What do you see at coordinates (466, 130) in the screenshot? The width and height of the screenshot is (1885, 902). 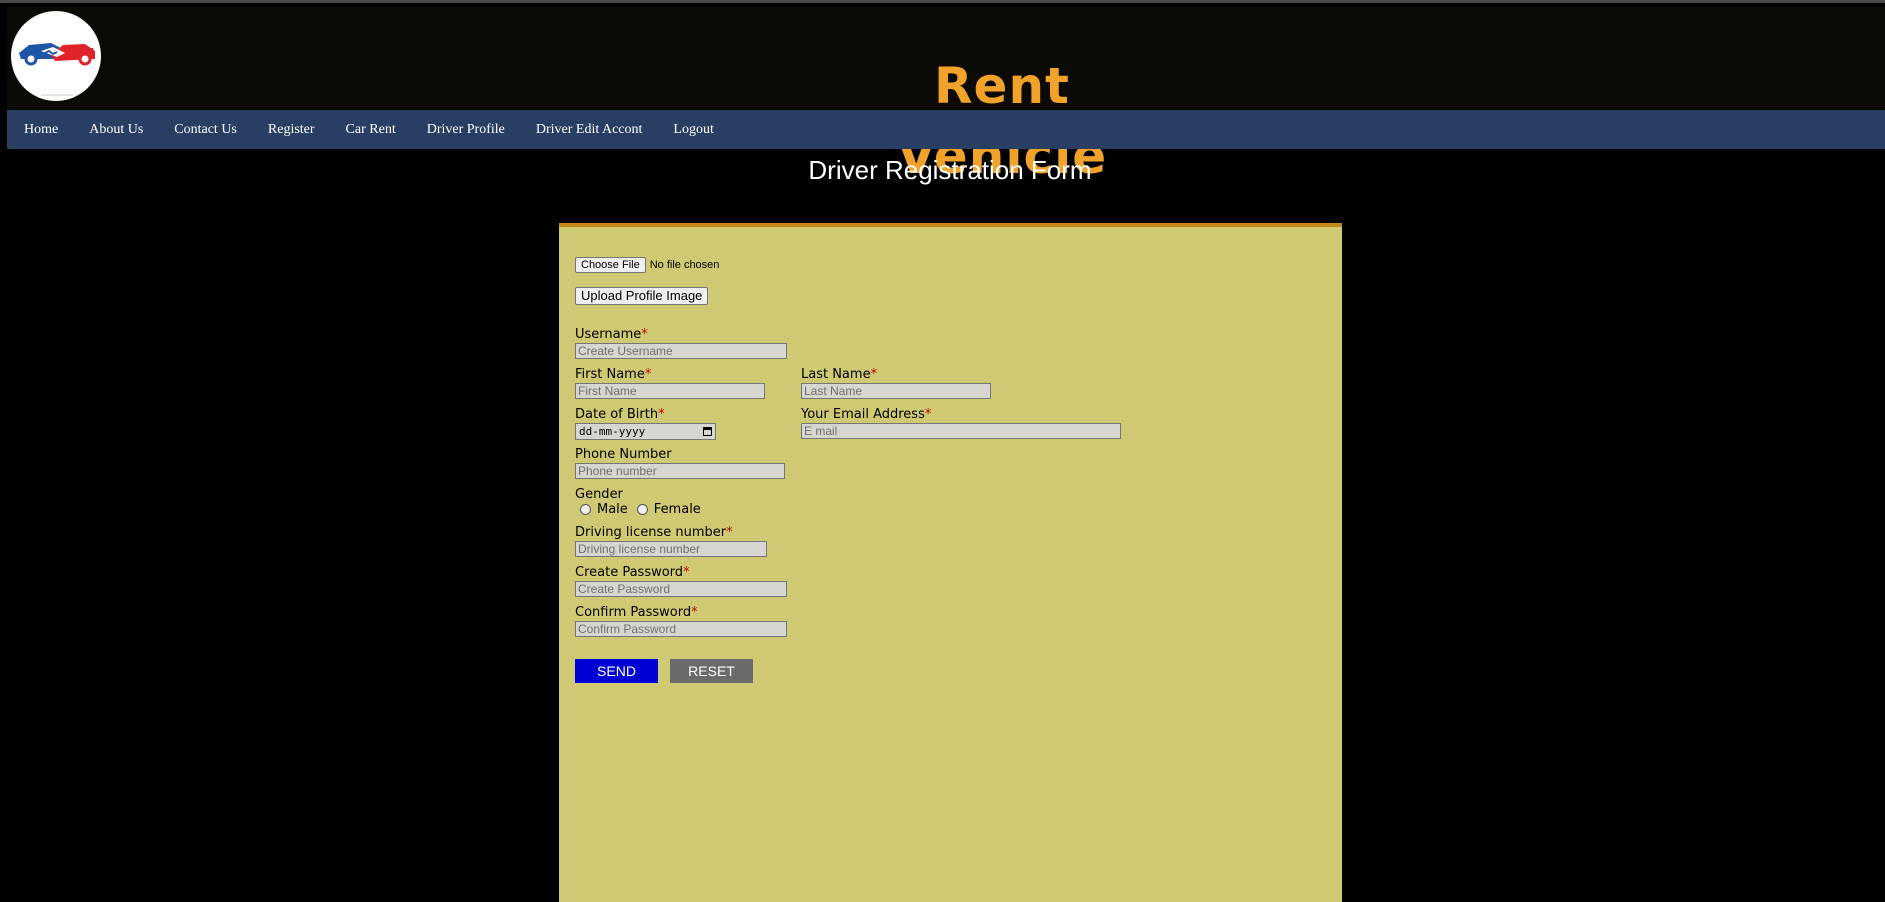 I see `nav-driver-profile: Driver Profile` at bounding box center [466, 130].